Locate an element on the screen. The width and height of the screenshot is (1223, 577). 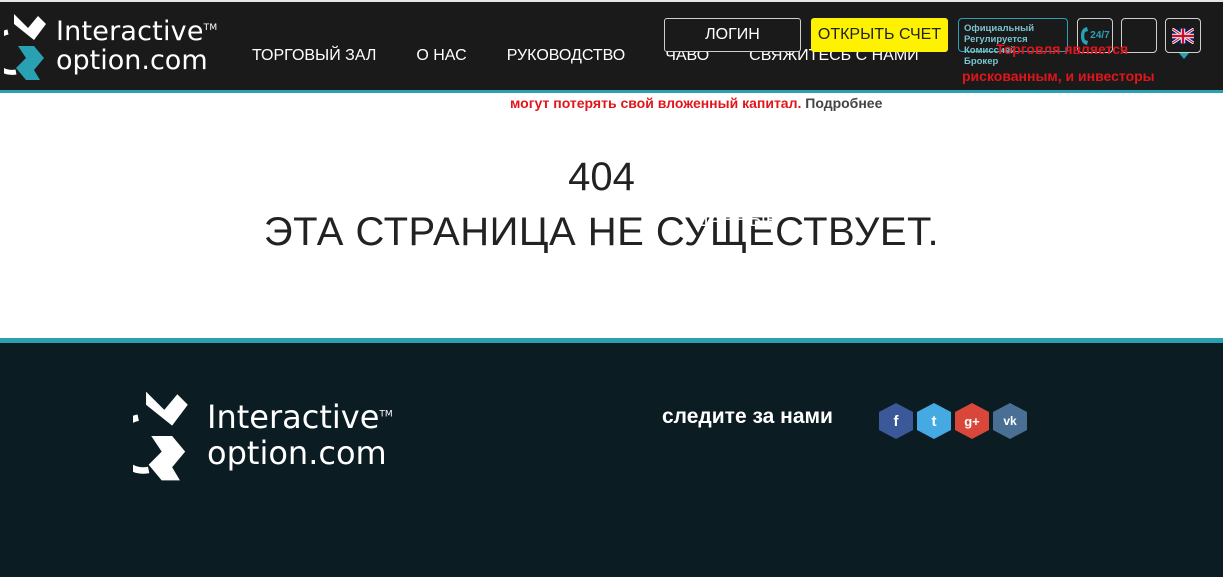
footer-col-policy: ПОЛИТИКА is located at coordinates (935, 201).